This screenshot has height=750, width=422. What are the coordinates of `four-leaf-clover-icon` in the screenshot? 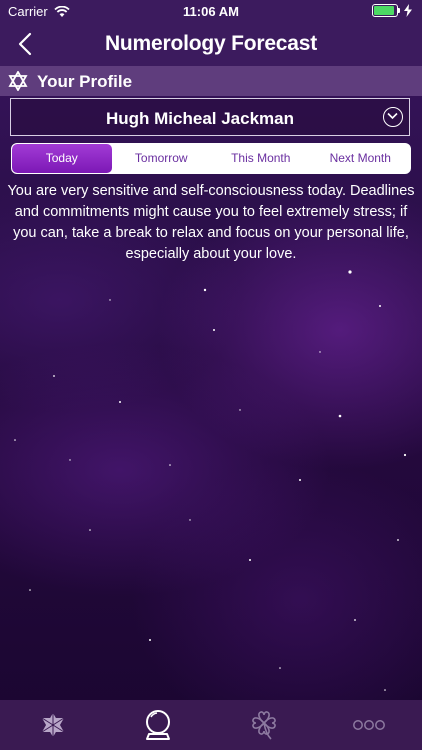 It's located at (263, 725).